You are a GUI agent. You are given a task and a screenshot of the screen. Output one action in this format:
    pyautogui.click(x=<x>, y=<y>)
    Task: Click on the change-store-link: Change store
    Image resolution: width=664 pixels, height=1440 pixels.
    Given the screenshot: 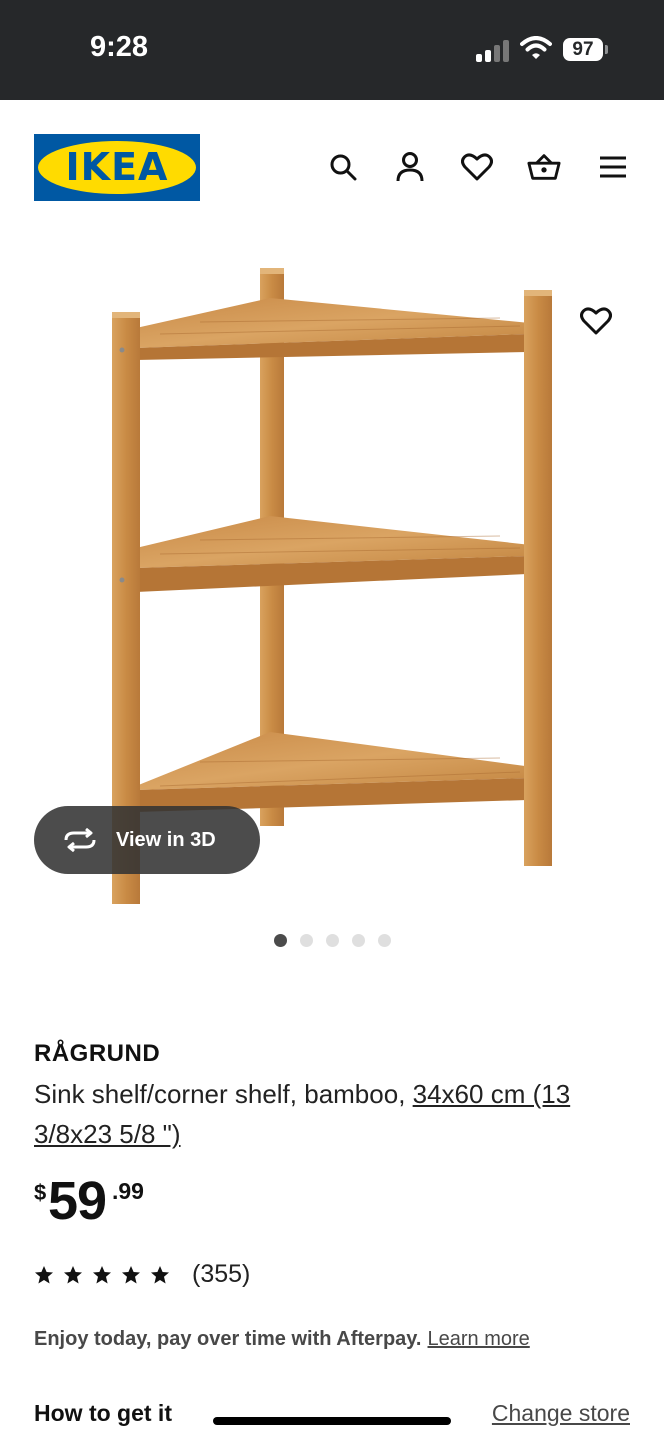 What is the action you would take?
    pyautogui.click(x=561, y=1413)
    